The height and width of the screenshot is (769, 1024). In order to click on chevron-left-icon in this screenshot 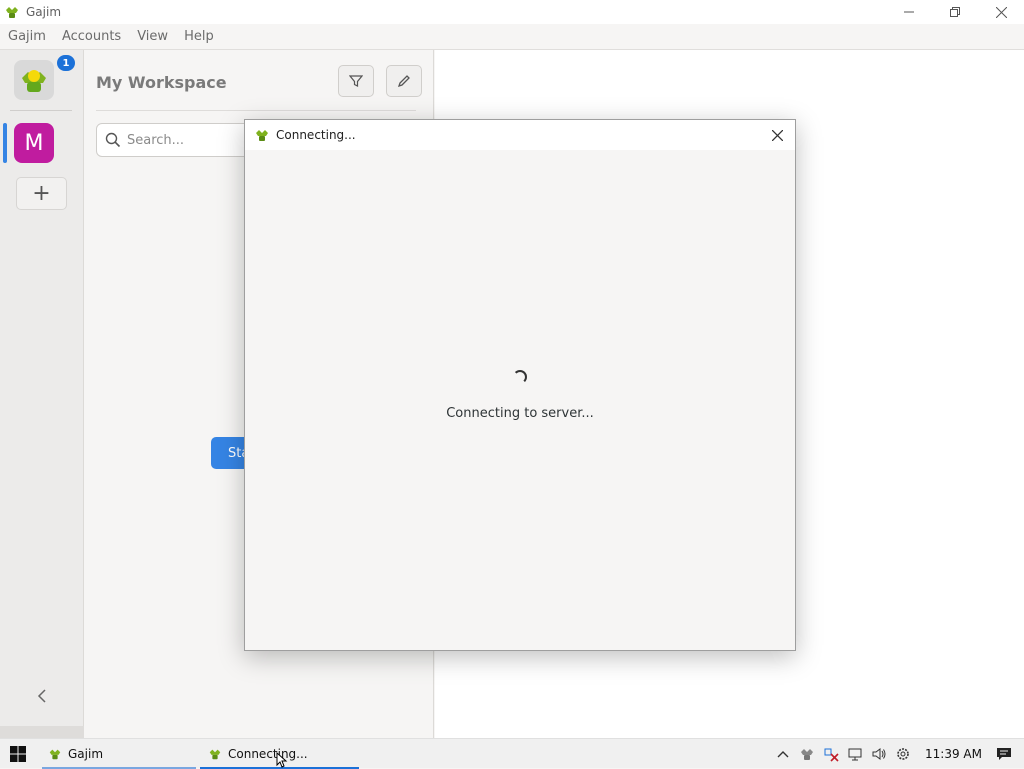, I will do `click(41, 696)`.